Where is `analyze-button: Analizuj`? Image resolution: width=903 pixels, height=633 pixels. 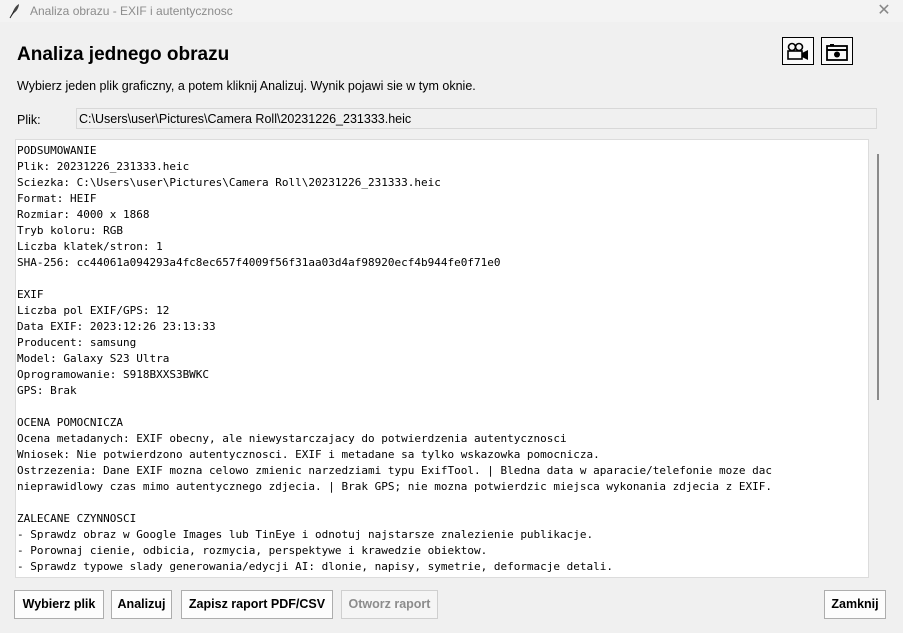
analyze-button: Analizuj is located at coordinates (141, 604).